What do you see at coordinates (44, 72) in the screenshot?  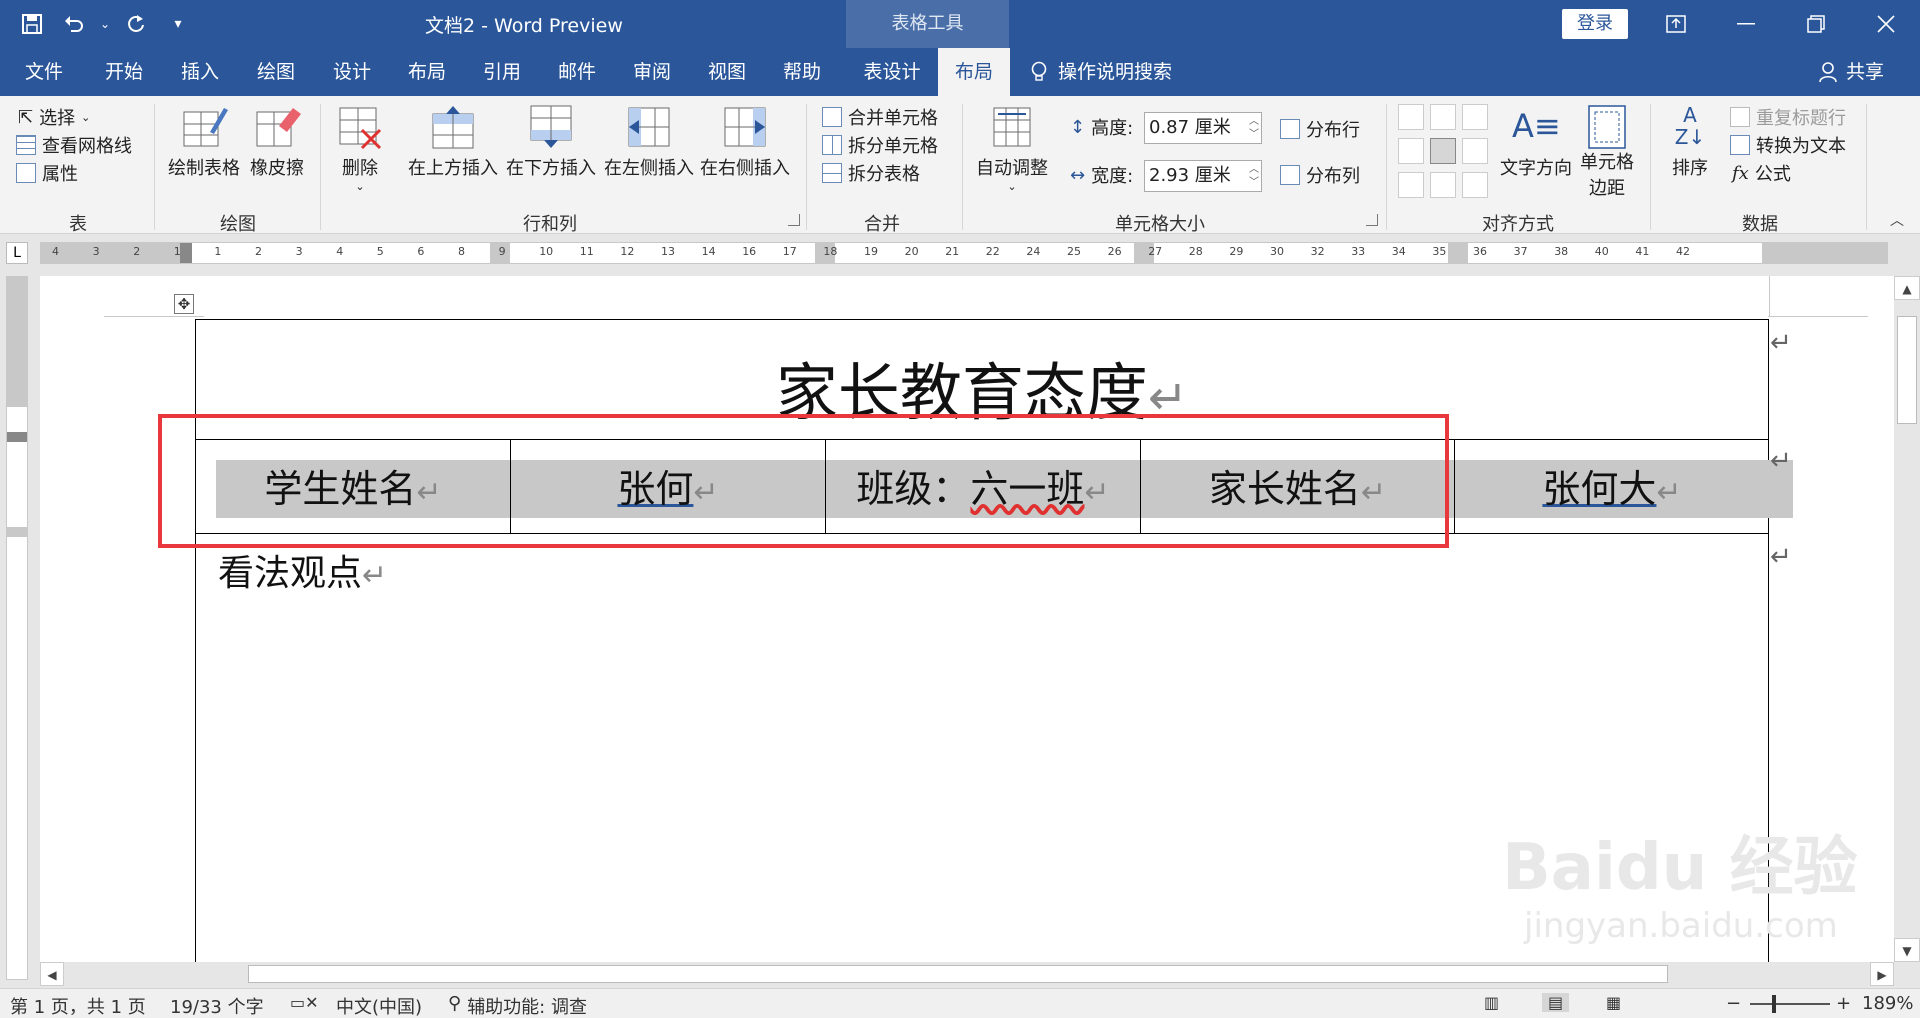 I see `tab-file: 文件` at bounding box center [44, 72].